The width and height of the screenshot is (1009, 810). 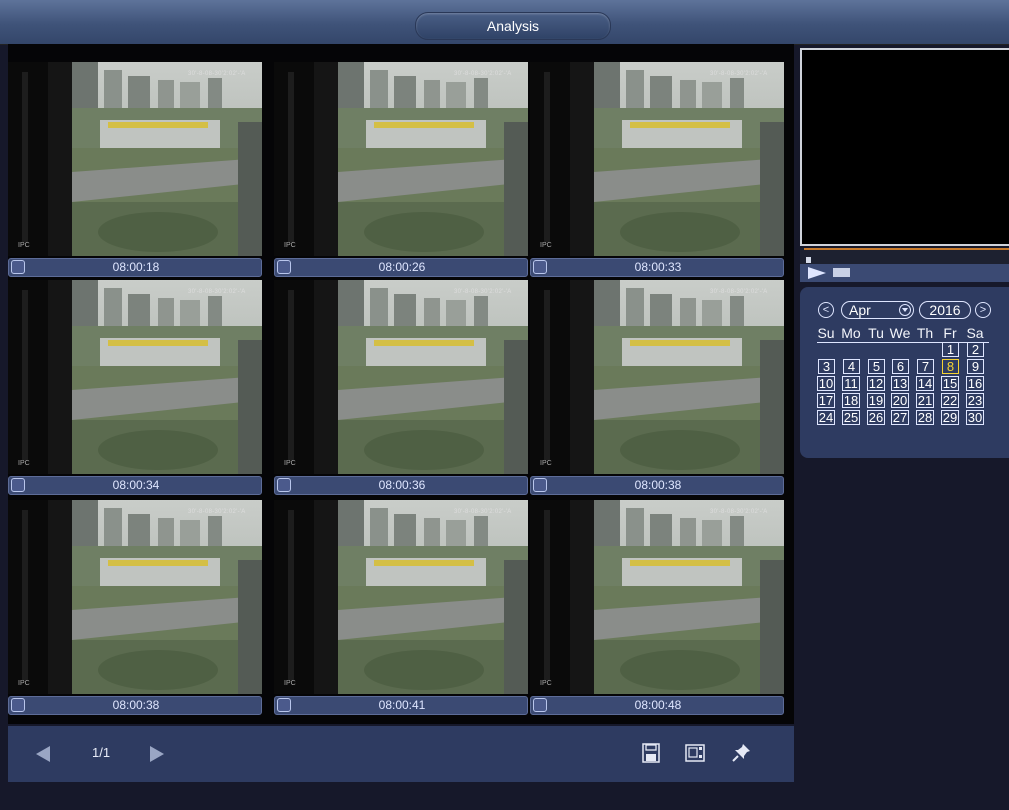 I want to click on prev-month-button: <, so click(x=826, y=310).